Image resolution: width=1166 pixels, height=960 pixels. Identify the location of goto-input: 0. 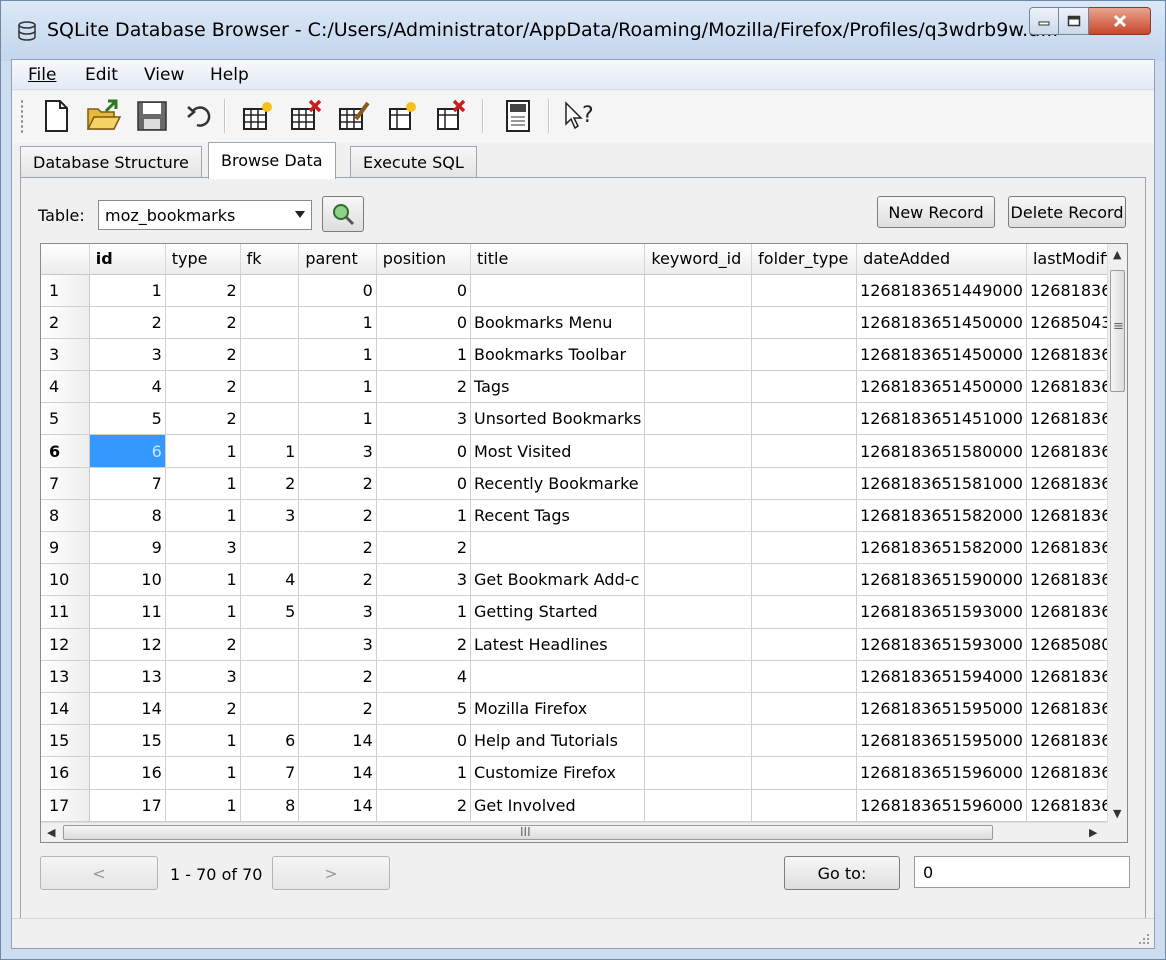
(1022, 872).